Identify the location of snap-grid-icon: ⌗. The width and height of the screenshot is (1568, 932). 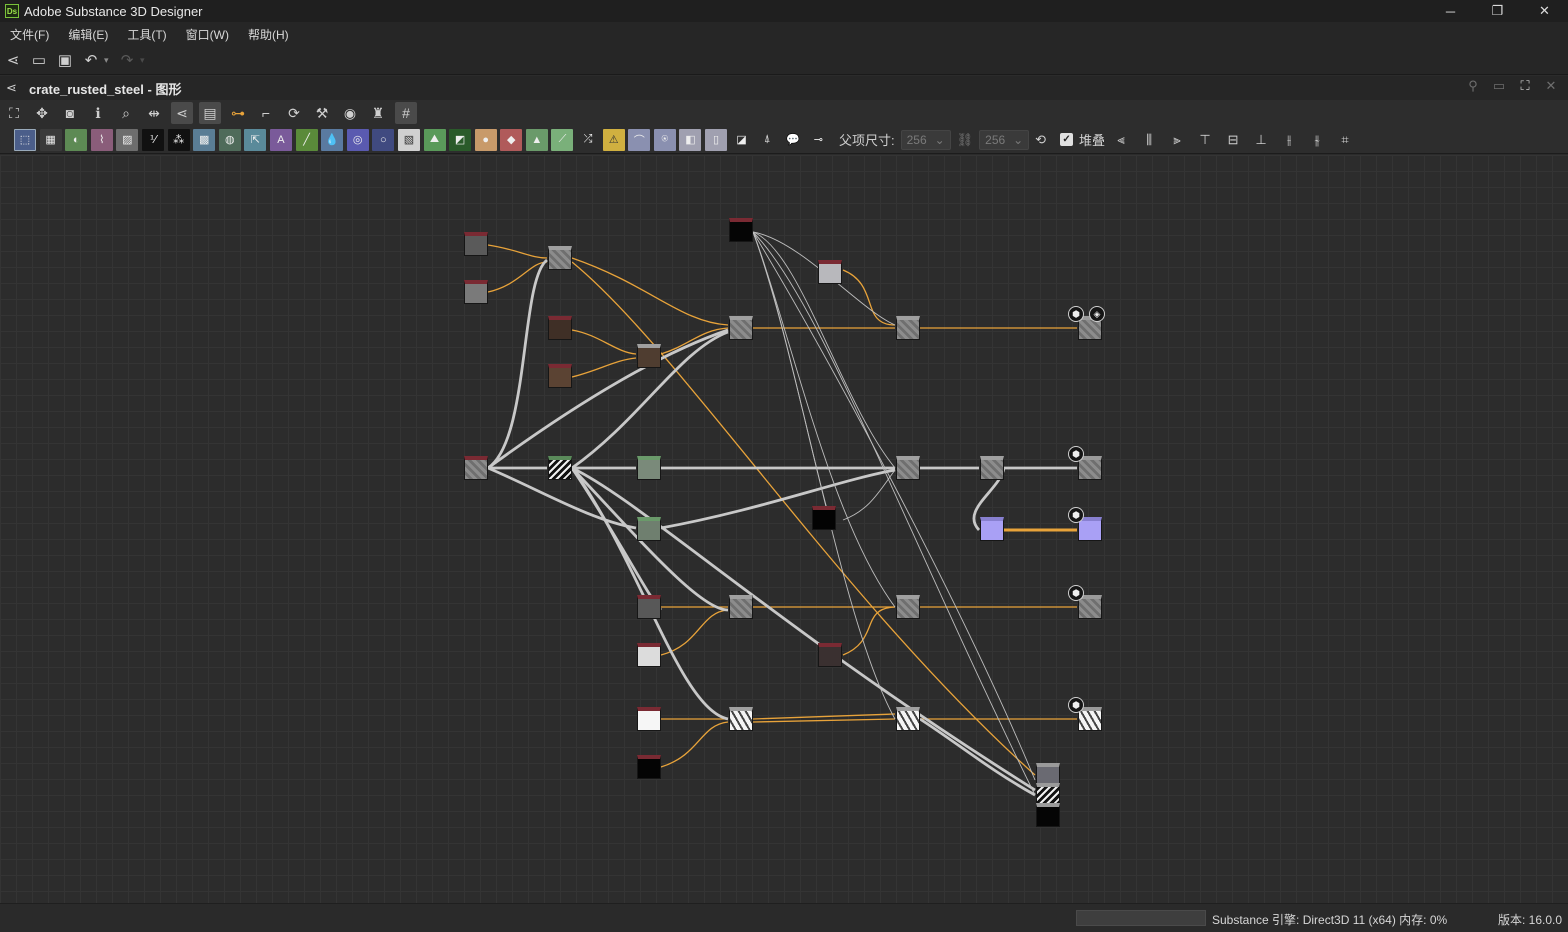
(1345, 140).